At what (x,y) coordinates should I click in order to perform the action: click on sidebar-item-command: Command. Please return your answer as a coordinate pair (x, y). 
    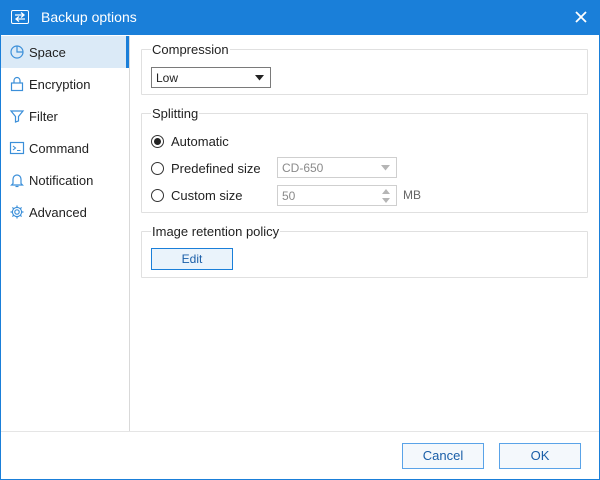
    Looking at the image, I should click on (65, 148).